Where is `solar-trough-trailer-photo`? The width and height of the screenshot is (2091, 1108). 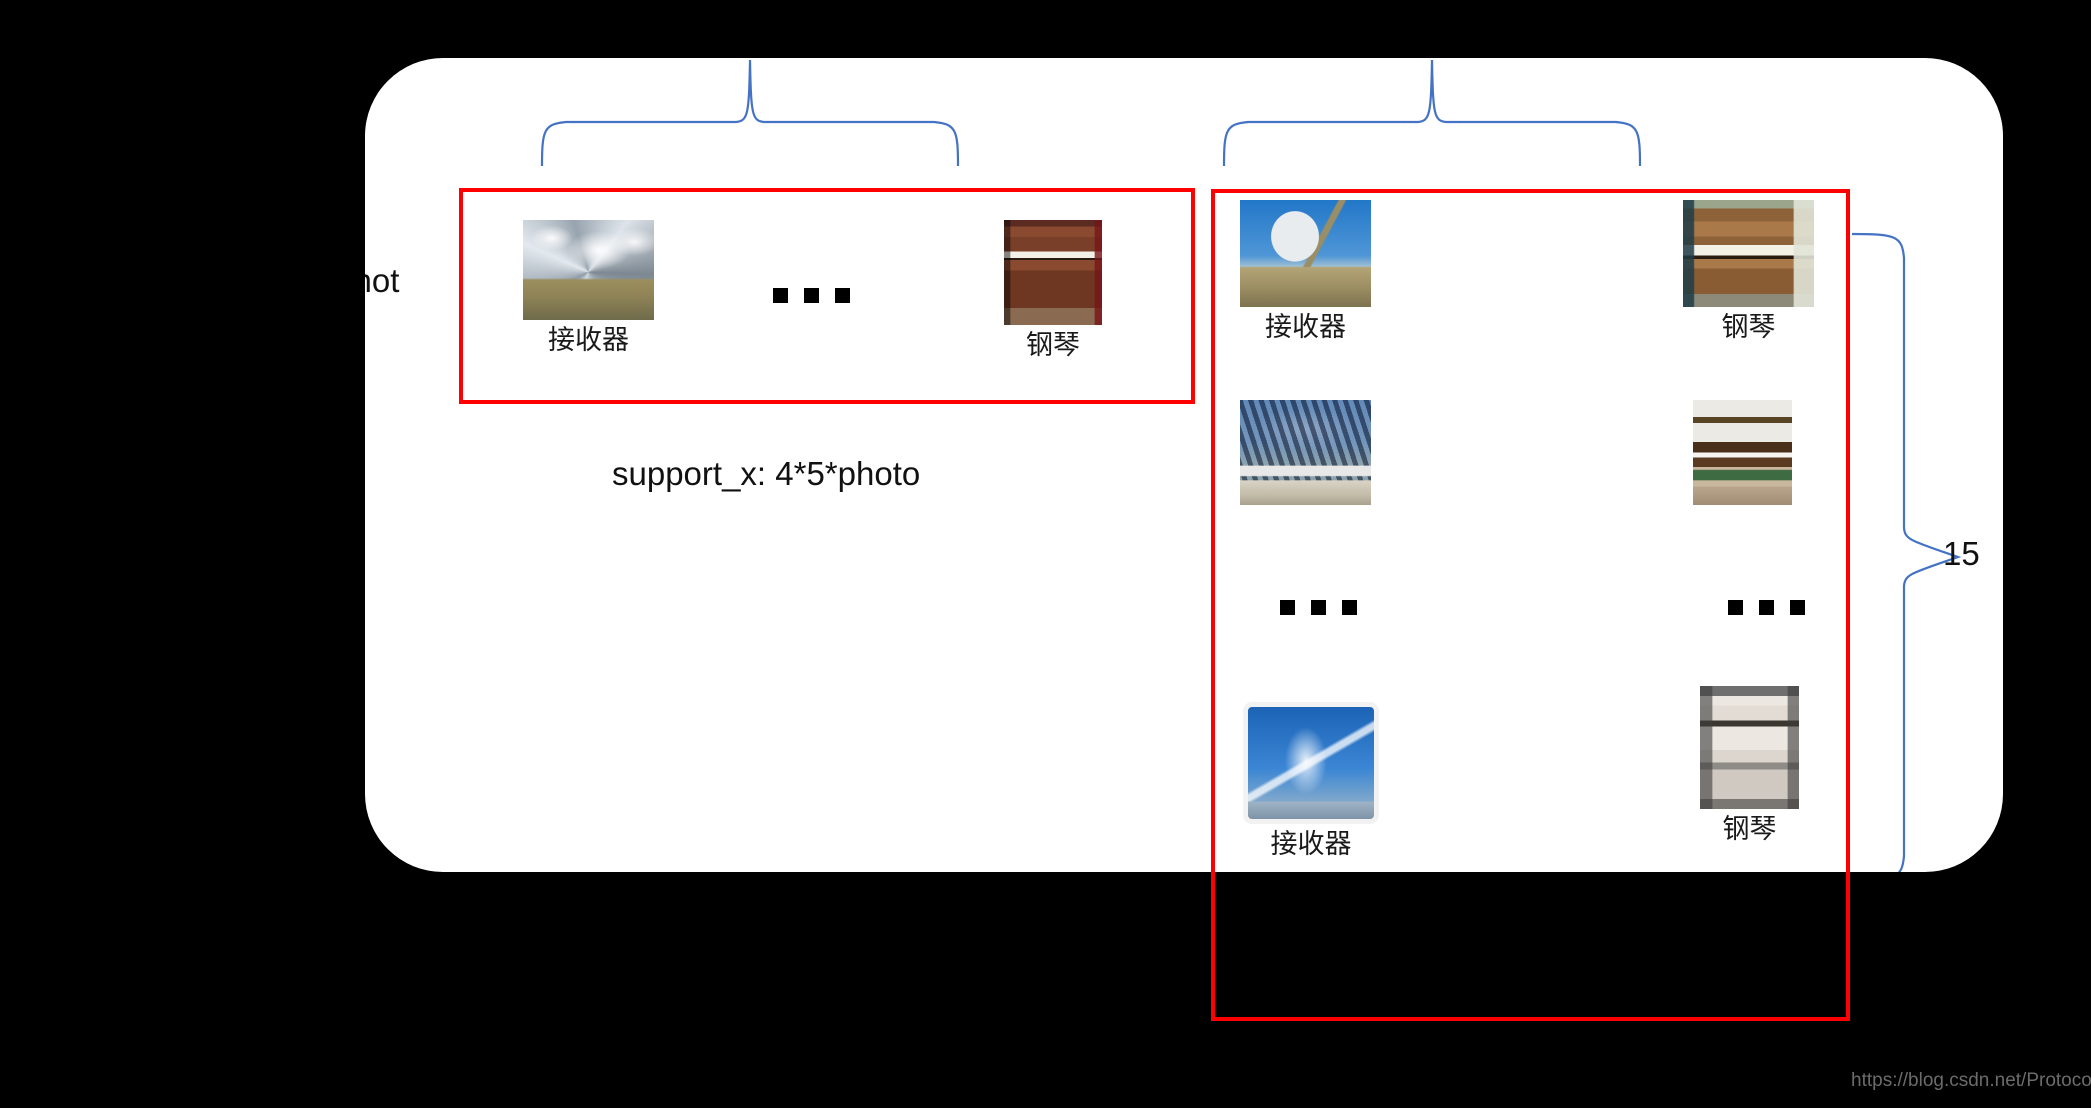 solar-trough-trailer-photo is located at coordinates (1305, 452).